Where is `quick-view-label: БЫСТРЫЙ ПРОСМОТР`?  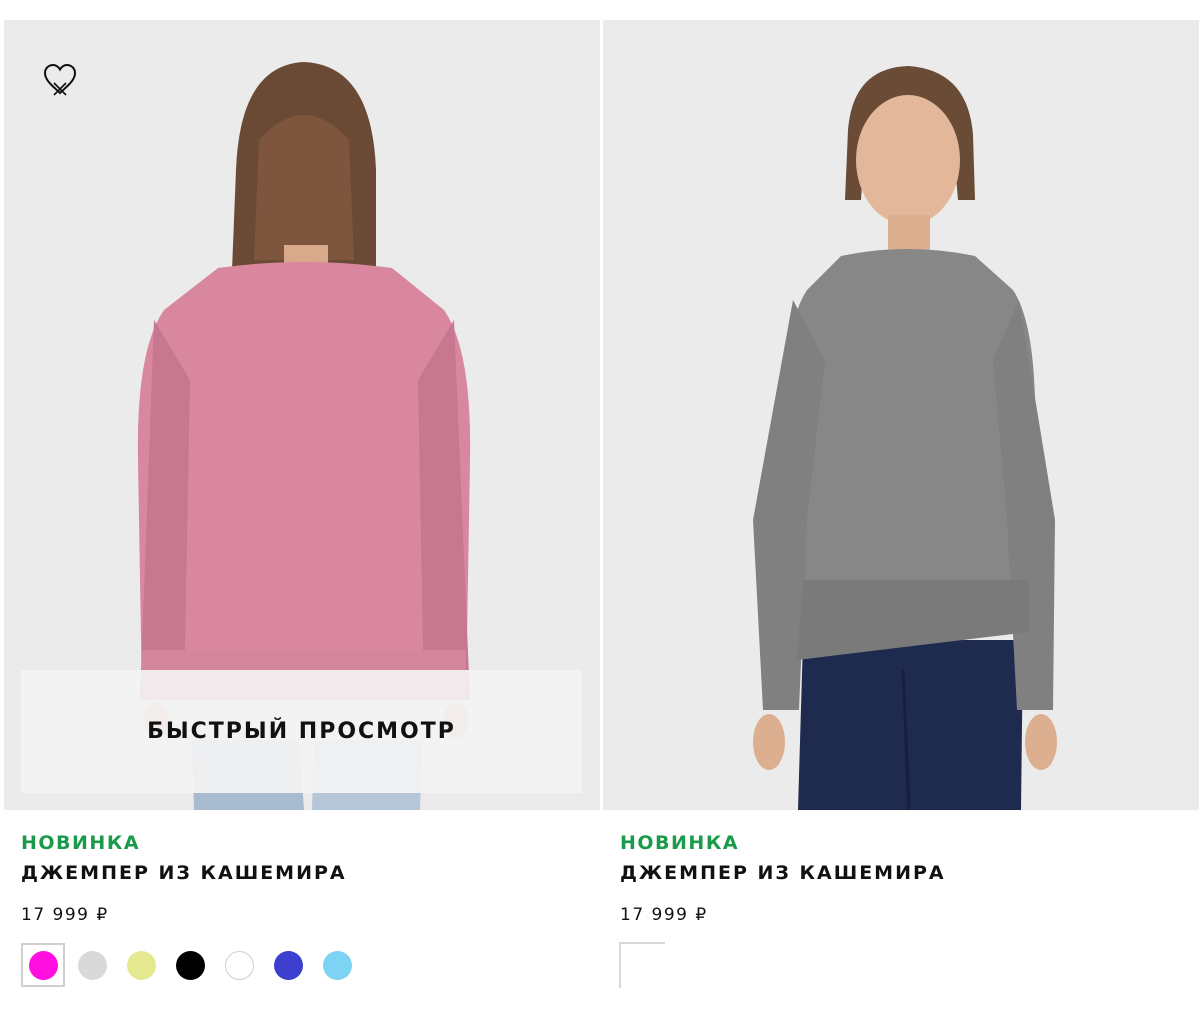
quick-view-label: БЫСТРЫЙ ПРОСМОТР is located at coordinates (301, 731).